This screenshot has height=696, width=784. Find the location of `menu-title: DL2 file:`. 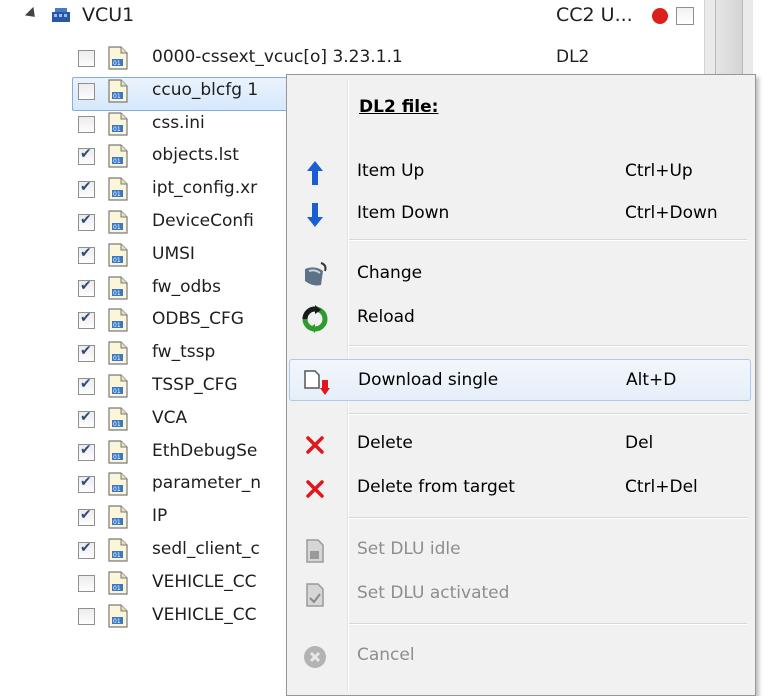

menu-title: DL2 file: is located at coordinates (399, 107).